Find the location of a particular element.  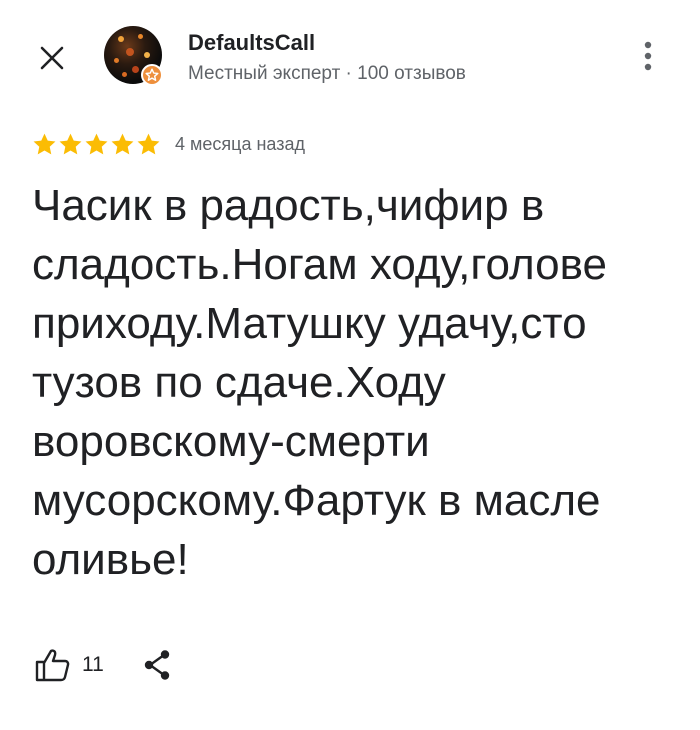

close-icon is located at coordinates (52, 58).